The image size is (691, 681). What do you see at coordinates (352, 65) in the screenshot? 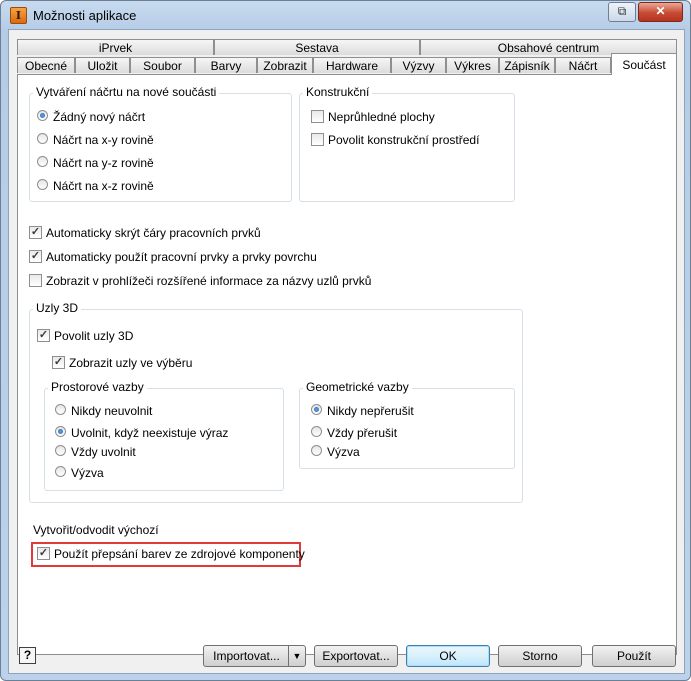
I see `tab-hardware: Hardware` at bounding box center [352, 65].